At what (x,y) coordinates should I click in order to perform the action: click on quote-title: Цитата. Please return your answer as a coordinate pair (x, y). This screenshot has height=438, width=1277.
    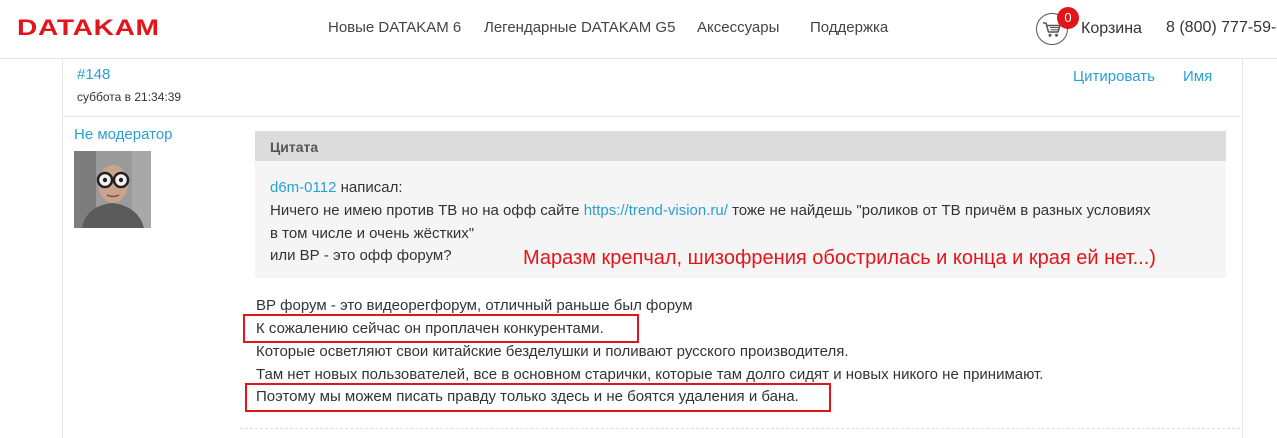
    Looking at the image, I should click on (294, 147).